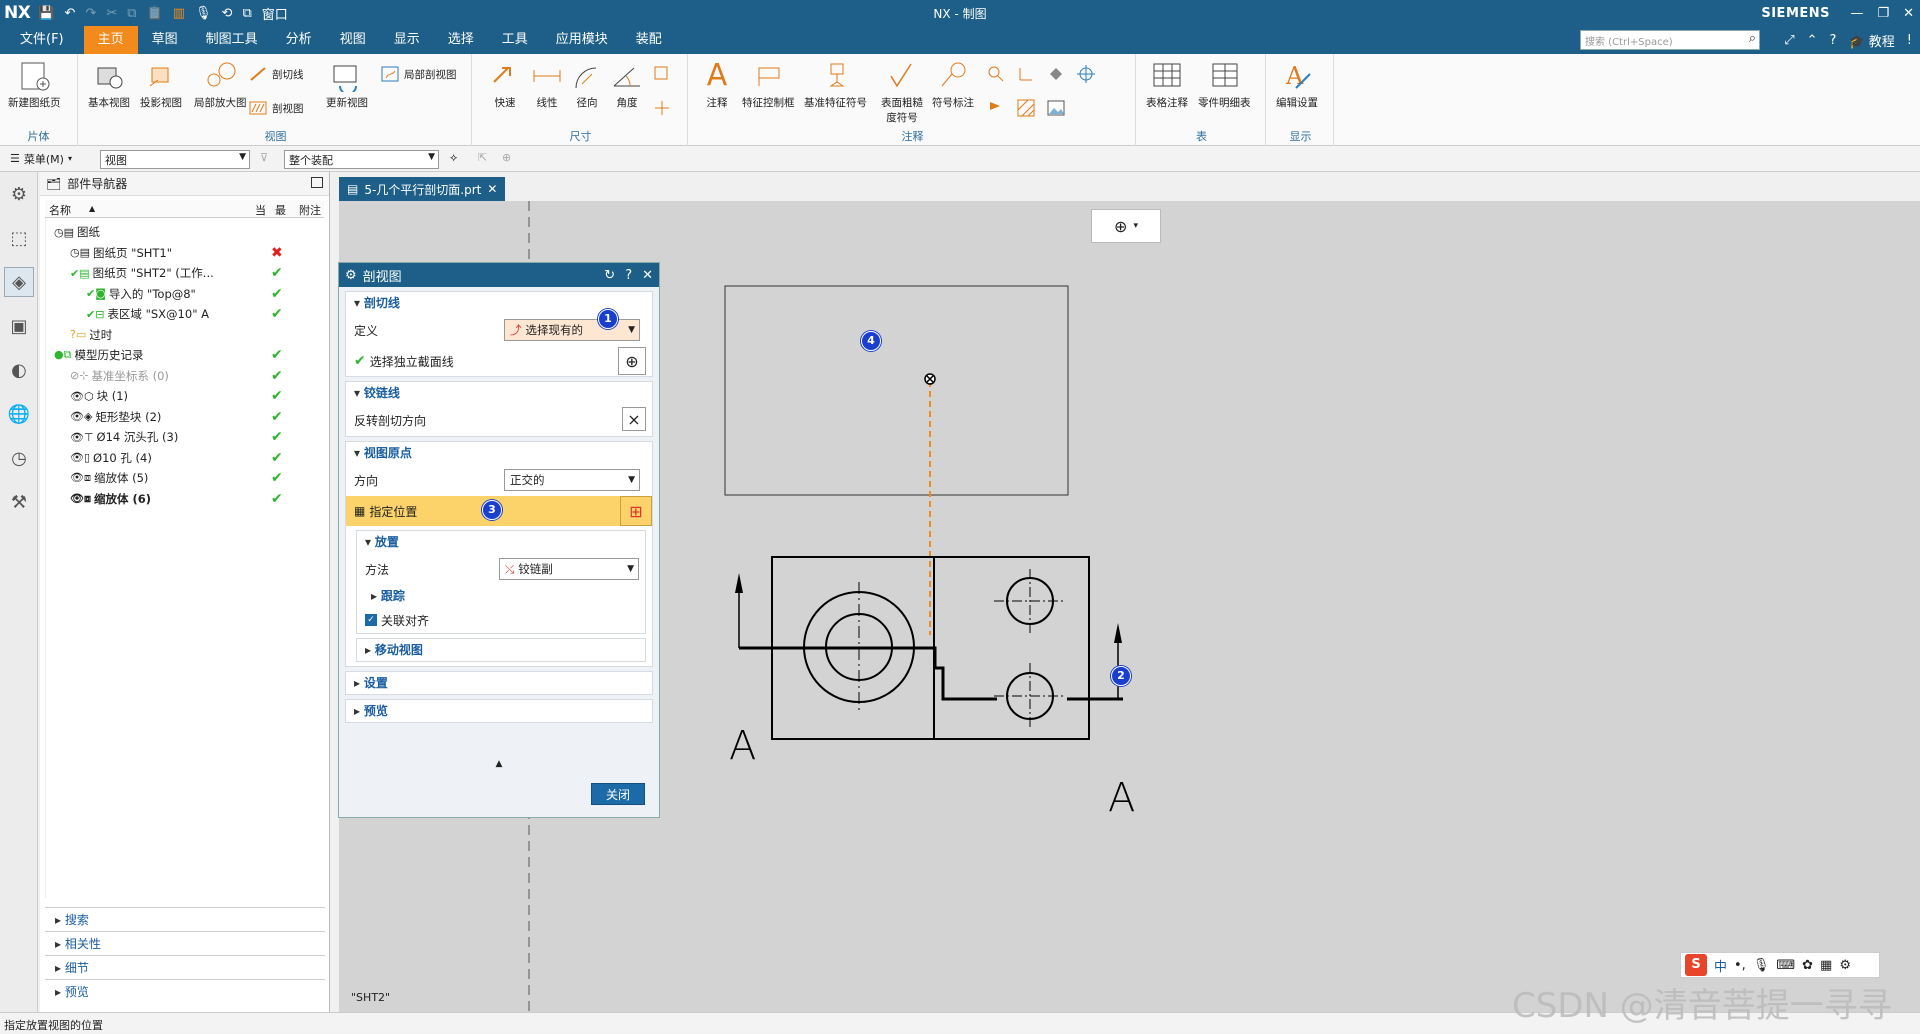 This screenshot has height=1034, width=1920. What do you see at coordinates (361, 159) in the screenshot?
I see `scope-select: 整个装配 ▼` at bounding box center [361, 159].